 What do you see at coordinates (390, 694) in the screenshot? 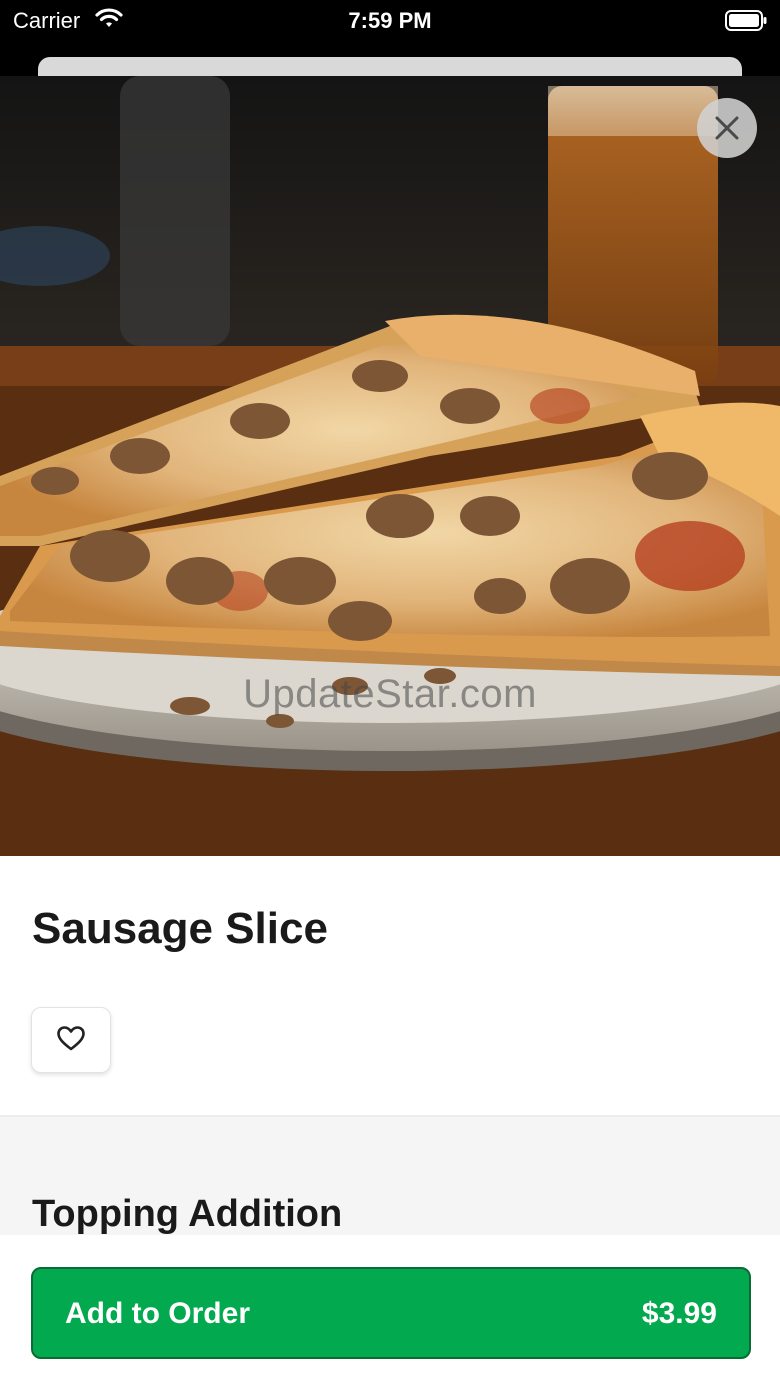
I see `image-watermark: UpdateStar.com` at bounding box center [390, 694].